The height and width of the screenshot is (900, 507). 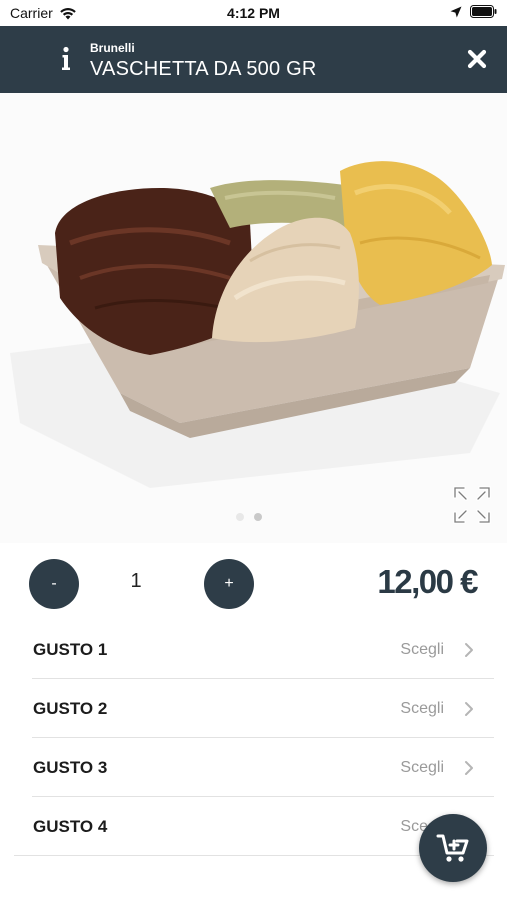 I want to click on add-to-cart-icon, so click(x=452, y=848).